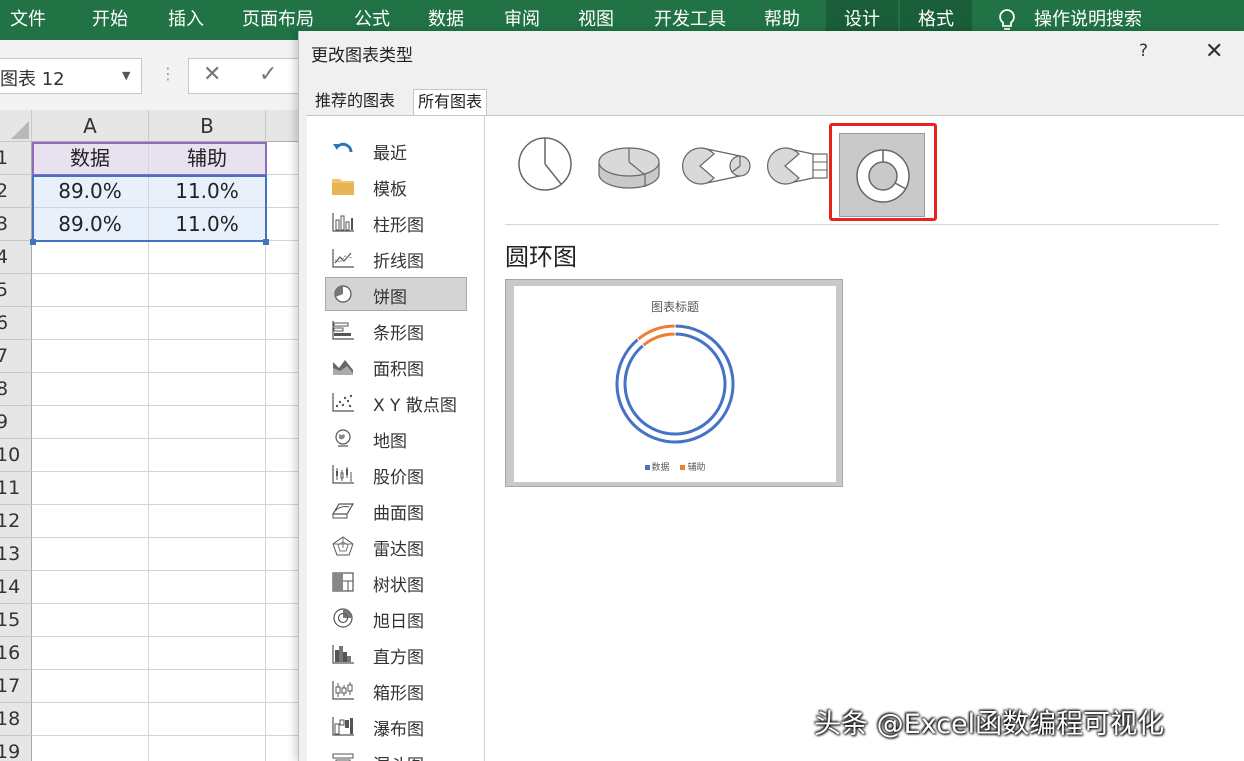 The width and height of the screenshot is (1244, 761). I want to click on column-header-c, so click(283, 126).